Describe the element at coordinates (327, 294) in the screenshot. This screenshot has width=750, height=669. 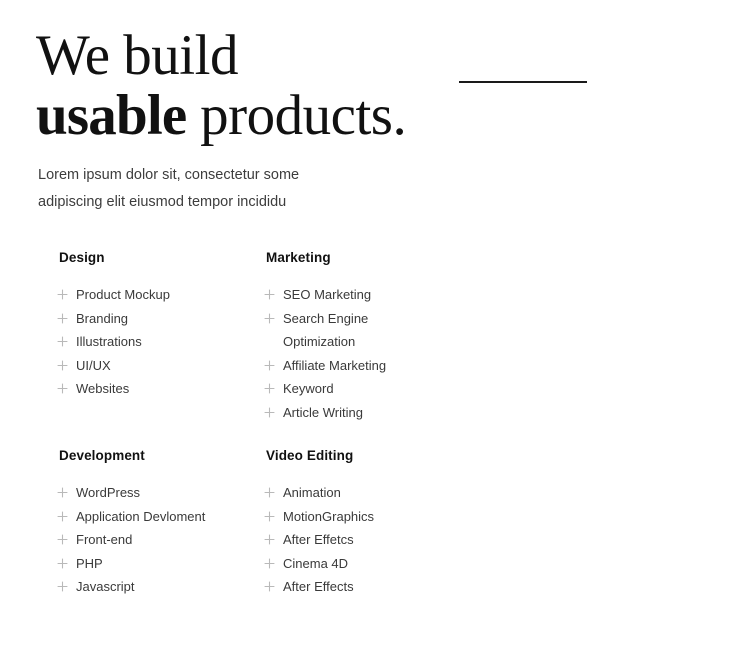
I see `service-label: SEO Marketing` at that location.